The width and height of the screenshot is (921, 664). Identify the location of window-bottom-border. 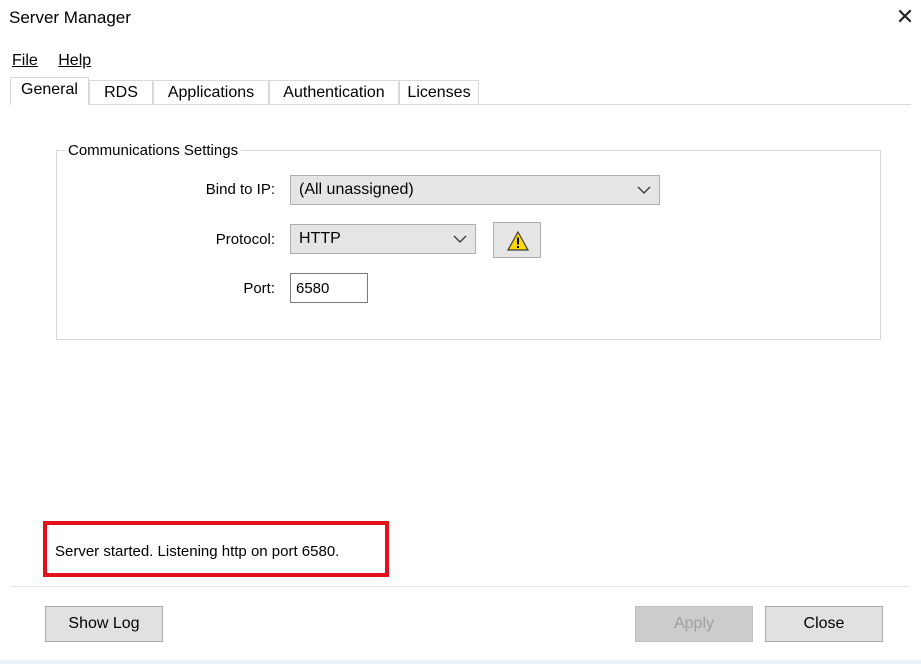
(460, 662).